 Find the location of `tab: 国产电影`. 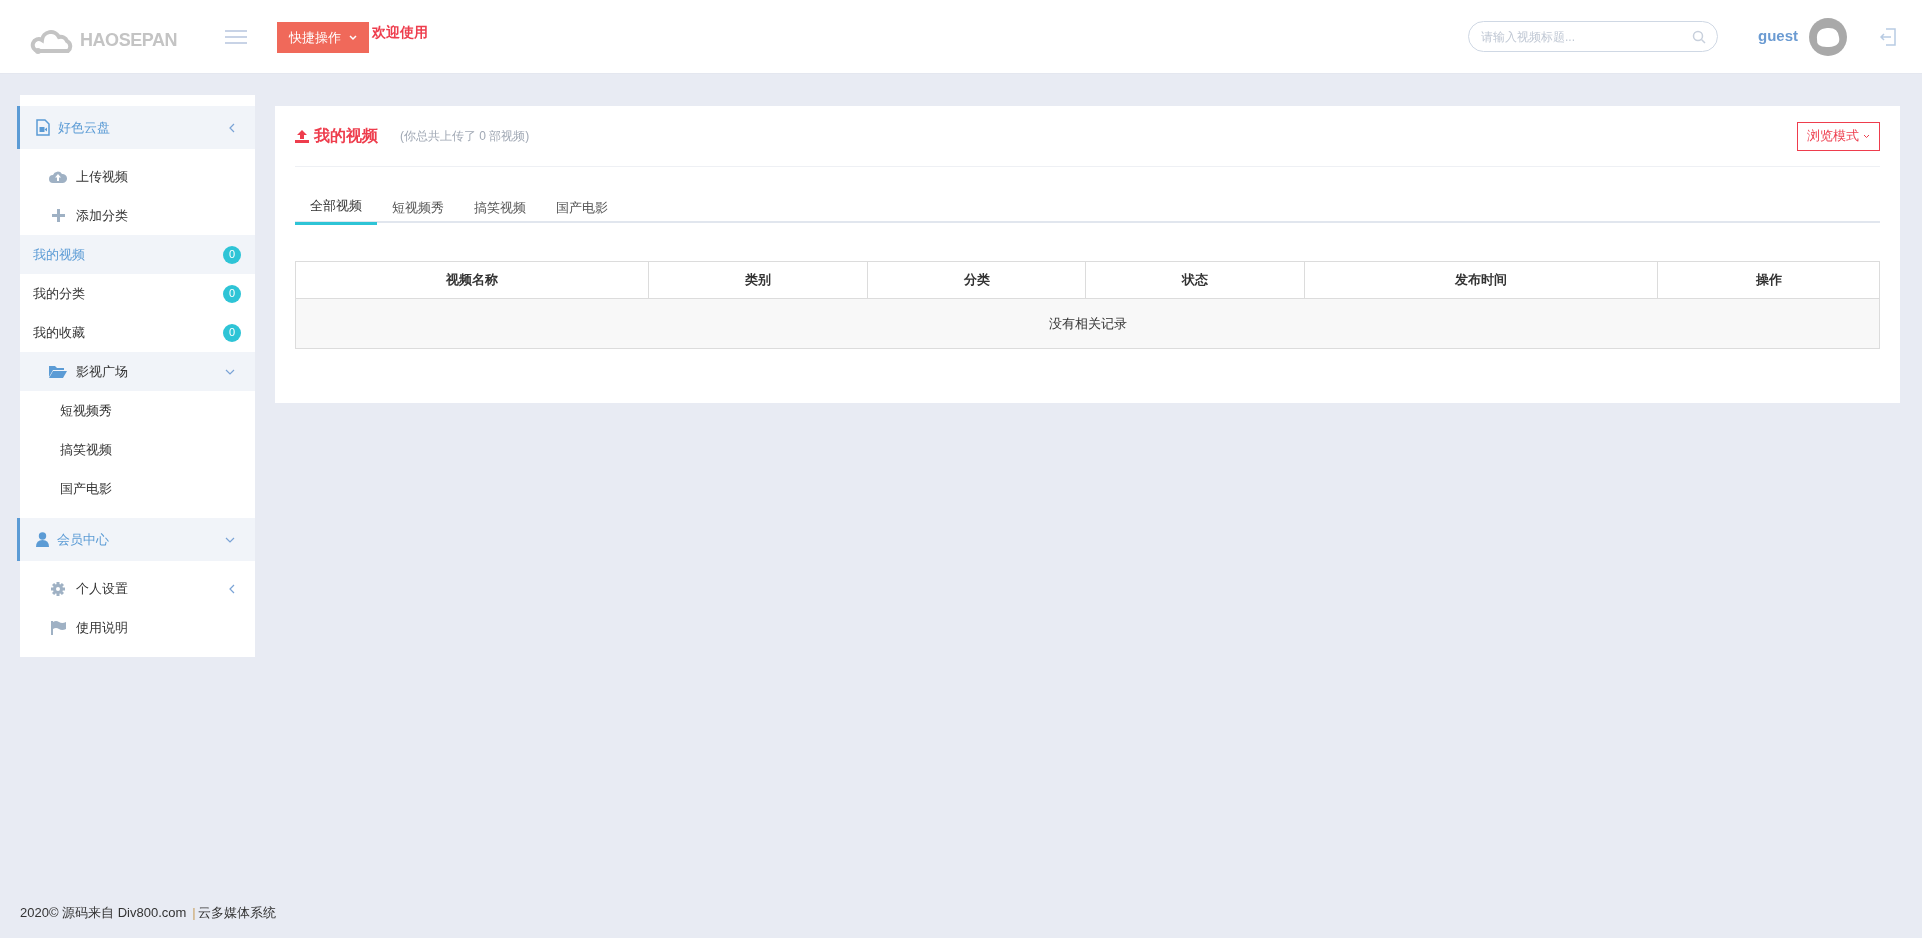

tab: 国产电影 is located at coordinates (582, 207).